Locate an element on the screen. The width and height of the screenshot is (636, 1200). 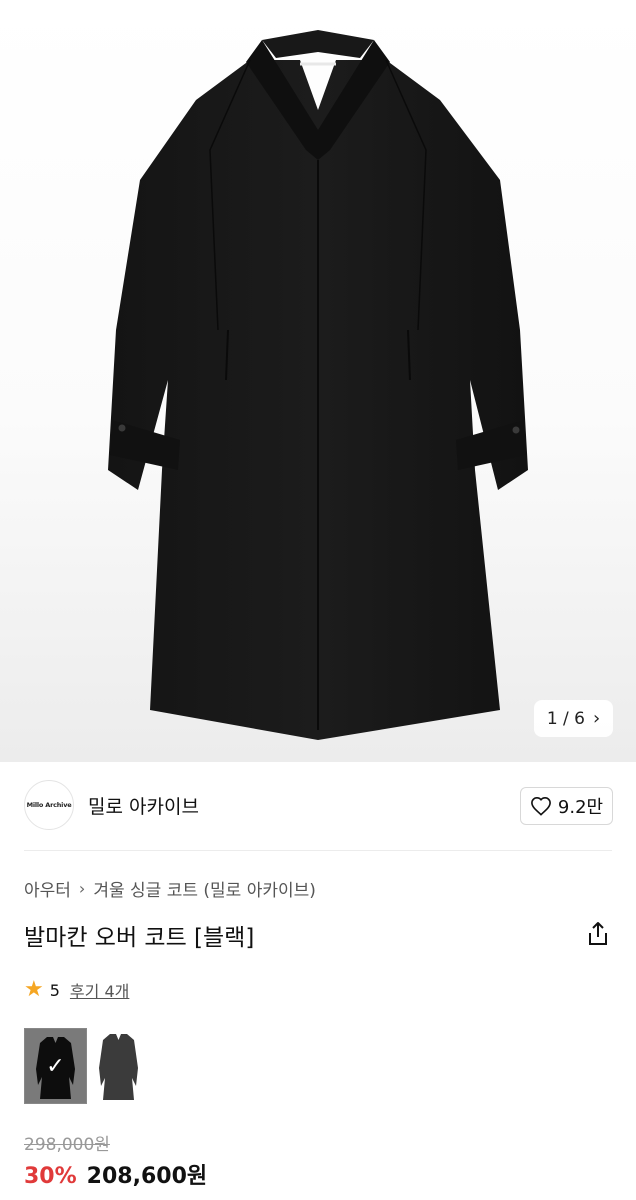
like-count: 9.2만 is located at coordinates (580, 807).